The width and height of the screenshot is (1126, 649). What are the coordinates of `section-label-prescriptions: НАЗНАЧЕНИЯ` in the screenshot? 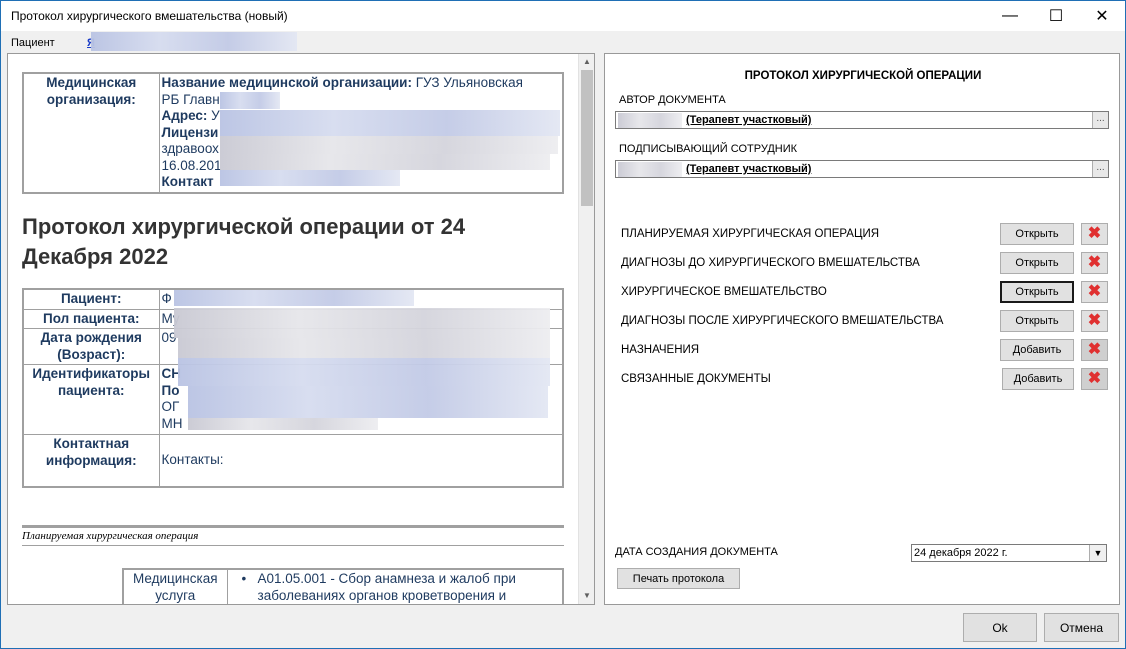 It's located at (660, 350).